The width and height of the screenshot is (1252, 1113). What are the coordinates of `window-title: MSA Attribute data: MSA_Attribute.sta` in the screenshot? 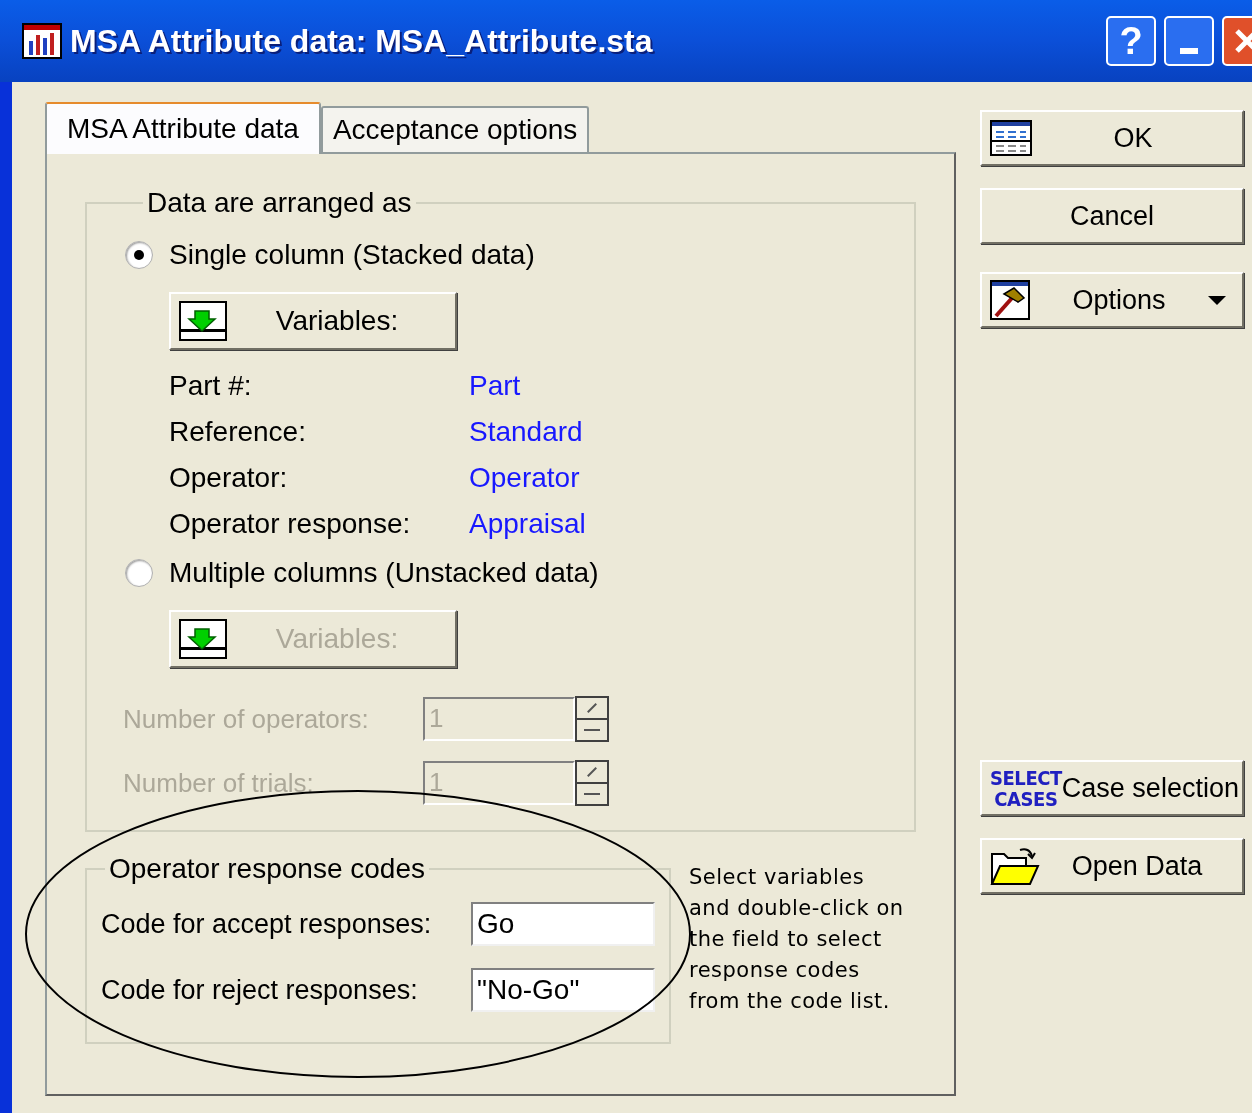 It's located at (362, 41).